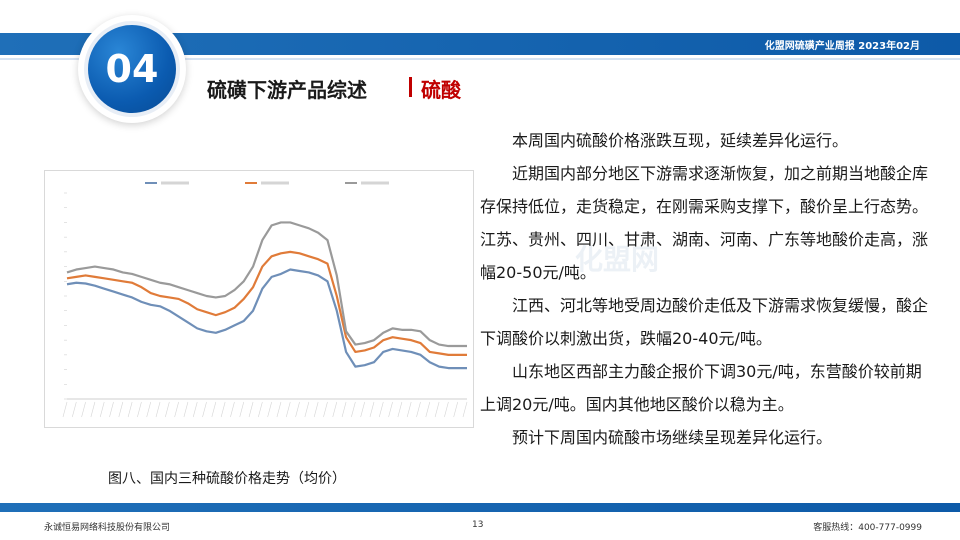  What do you see at coordinates (441, 90) in the screenshot?
I see `section-subtitle: 硫酸` at bounding box center [441, 90].